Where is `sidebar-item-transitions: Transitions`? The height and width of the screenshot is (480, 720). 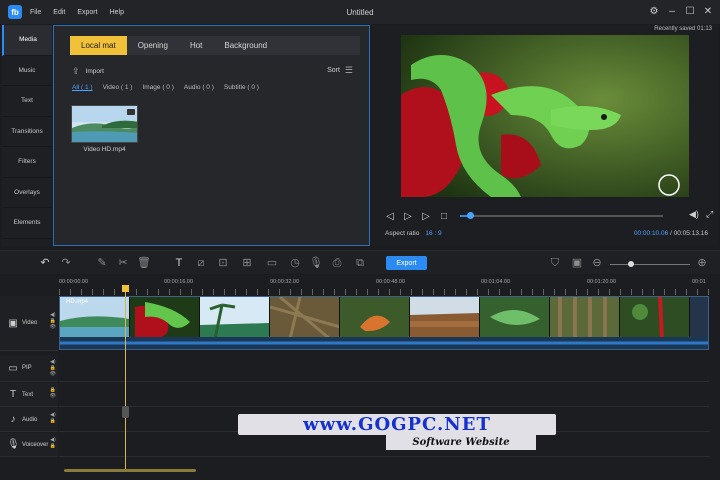 sidebar-item-transitions: Transitions is located at coordinates (27, 132).